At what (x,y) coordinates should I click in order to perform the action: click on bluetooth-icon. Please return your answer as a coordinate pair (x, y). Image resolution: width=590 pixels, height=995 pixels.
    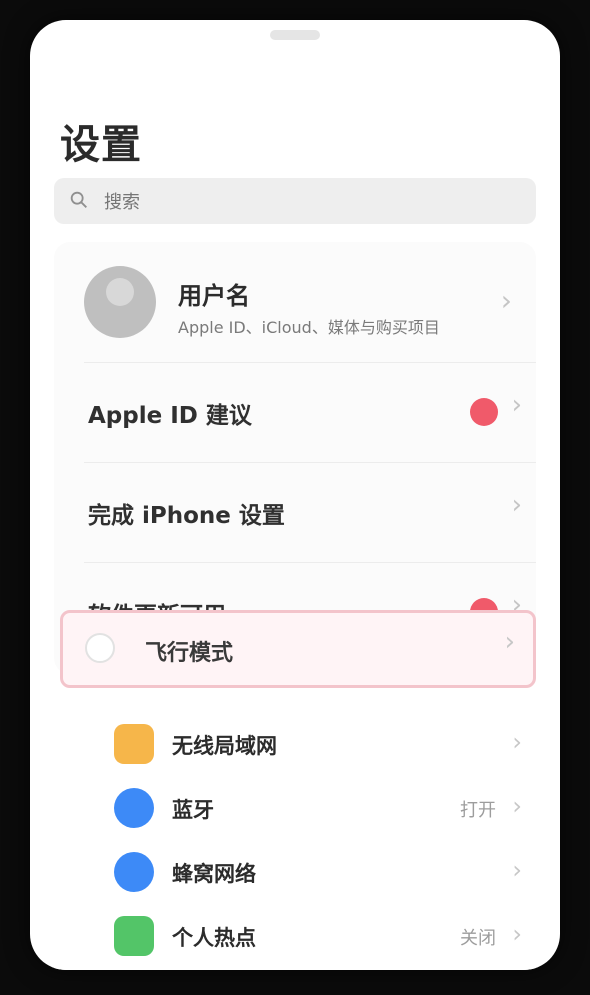
    Looking at the image, I should click on (134, 808).